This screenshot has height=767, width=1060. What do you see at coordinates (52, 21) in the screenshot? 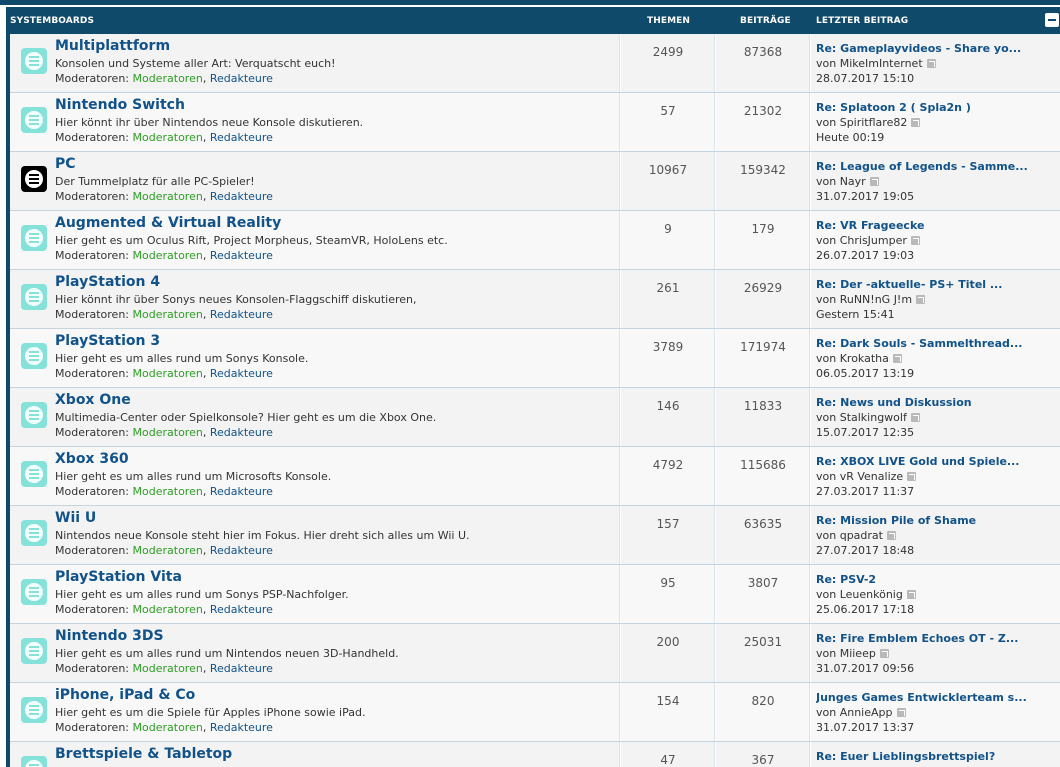
I see `header-systemboards: SYSTEMBOARDS` at bounding box center [52, 21].